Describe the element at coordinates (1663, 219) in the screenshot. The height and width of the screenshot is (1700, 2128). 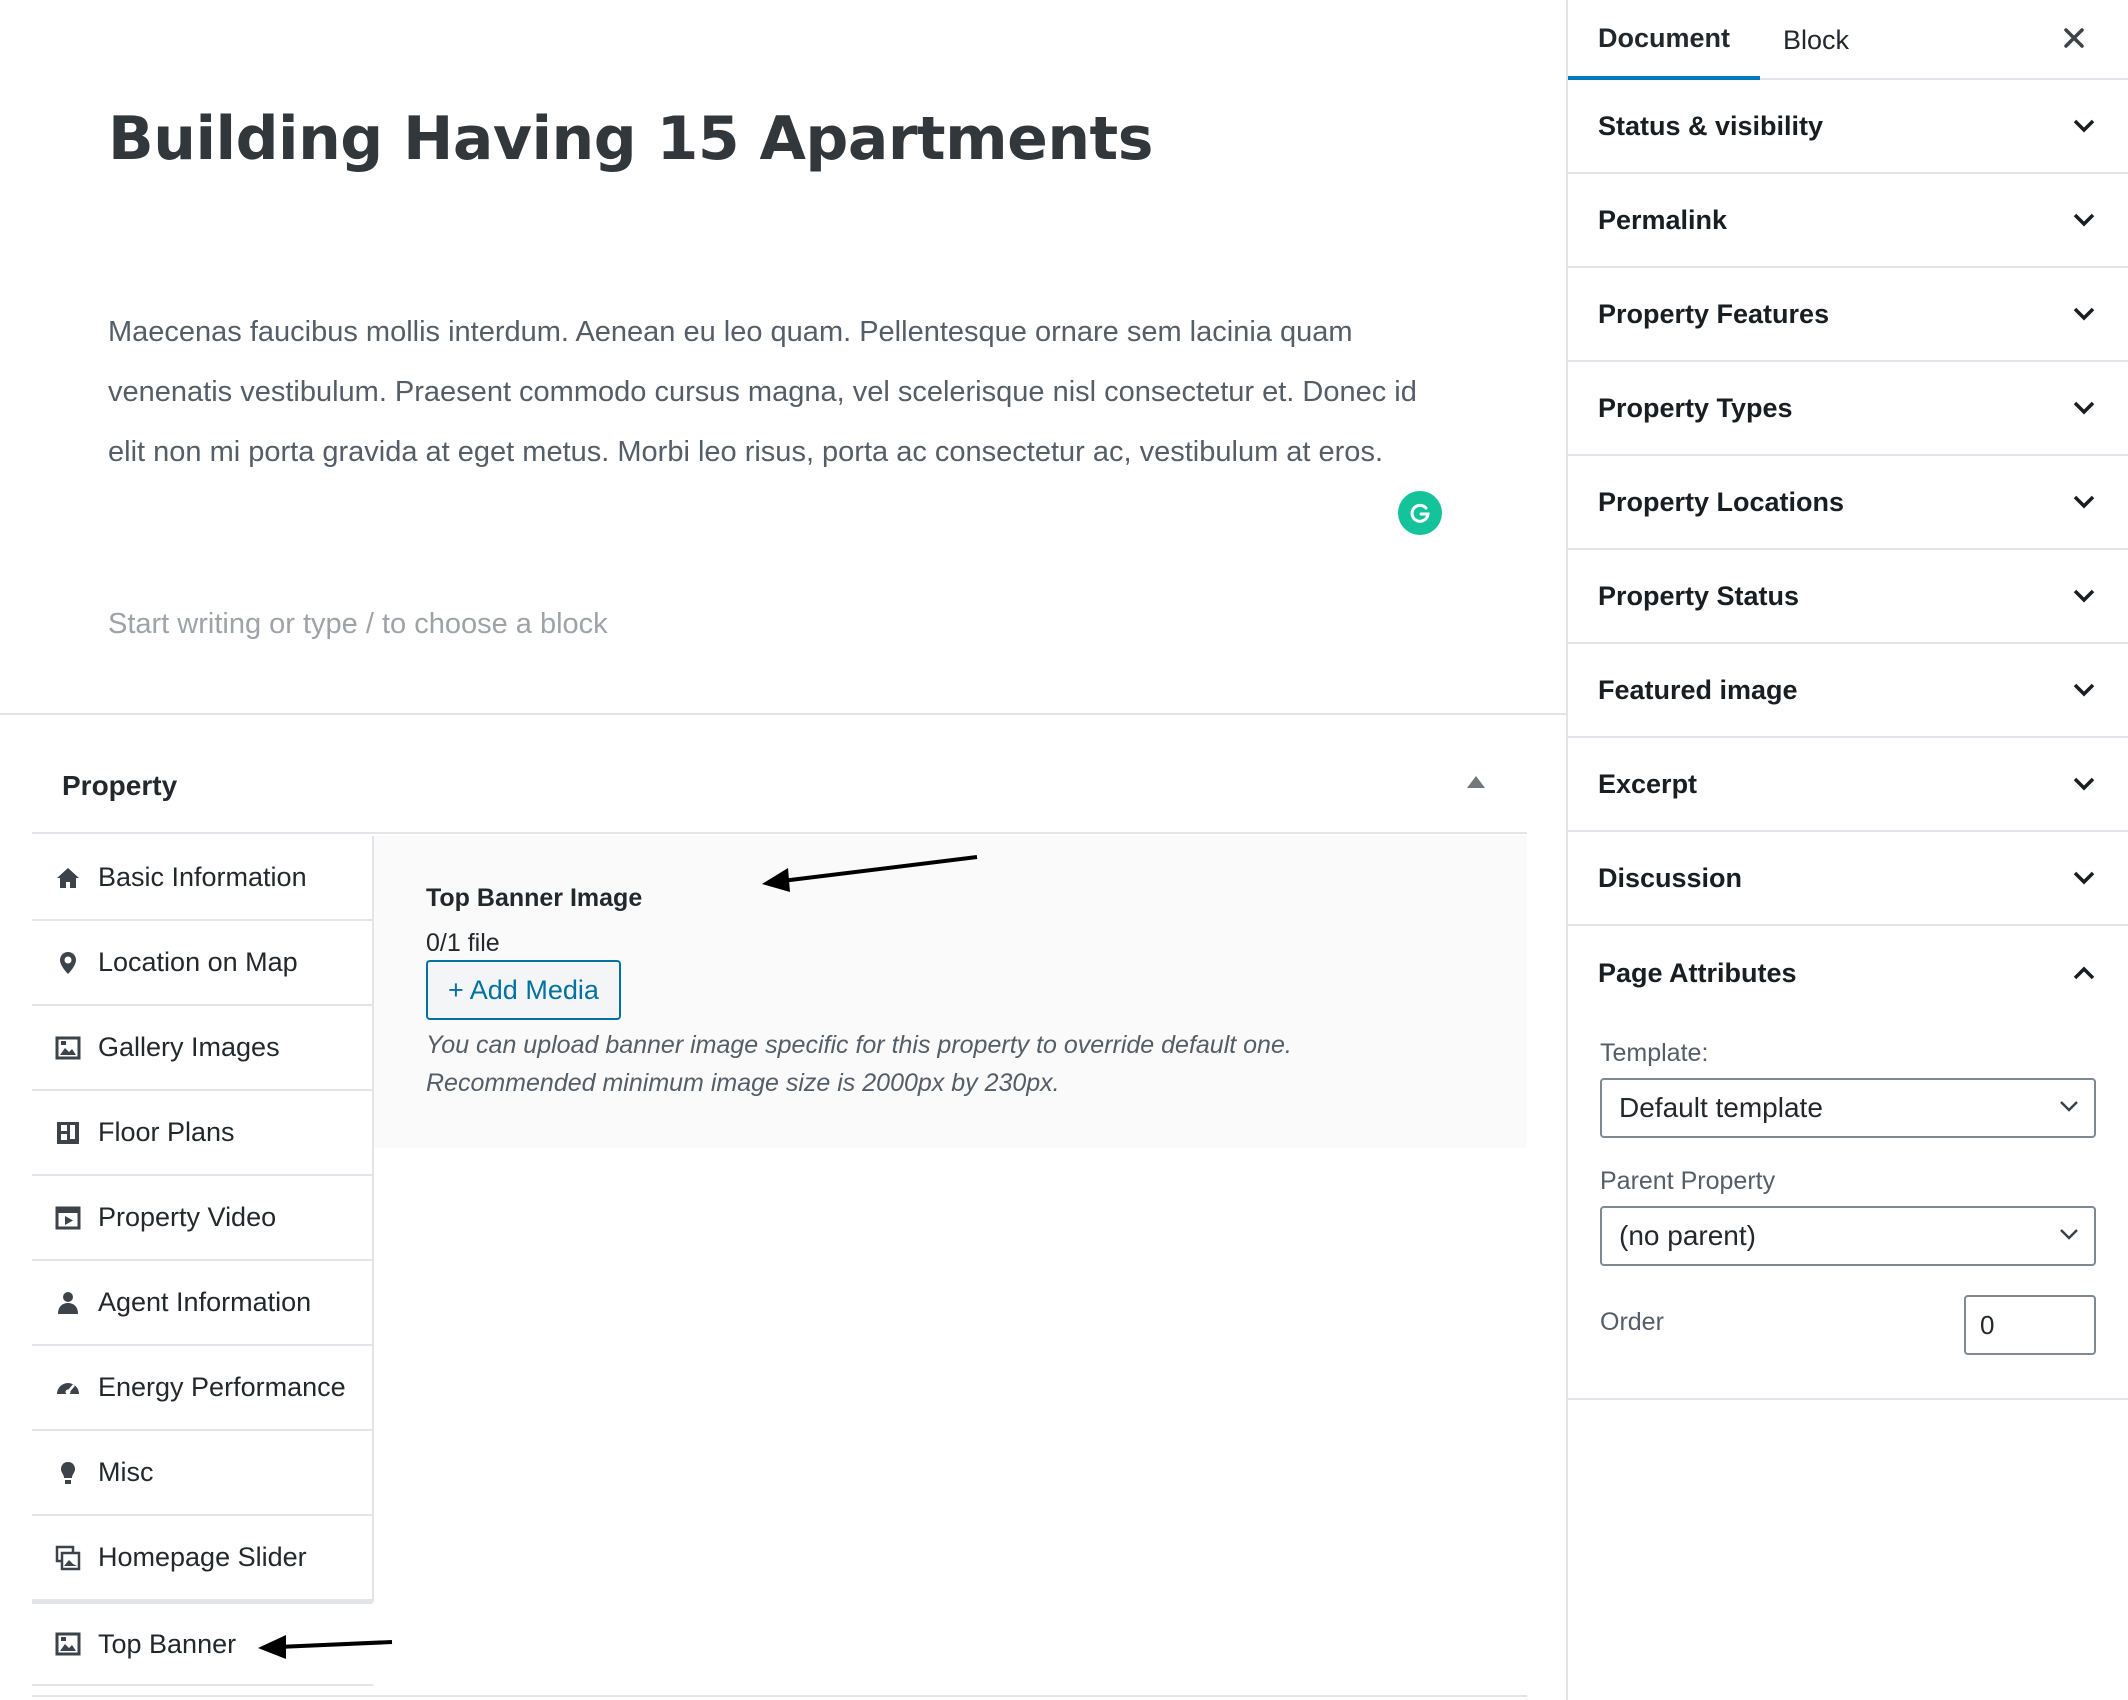
I see `panel-label: Permalink` at that location.